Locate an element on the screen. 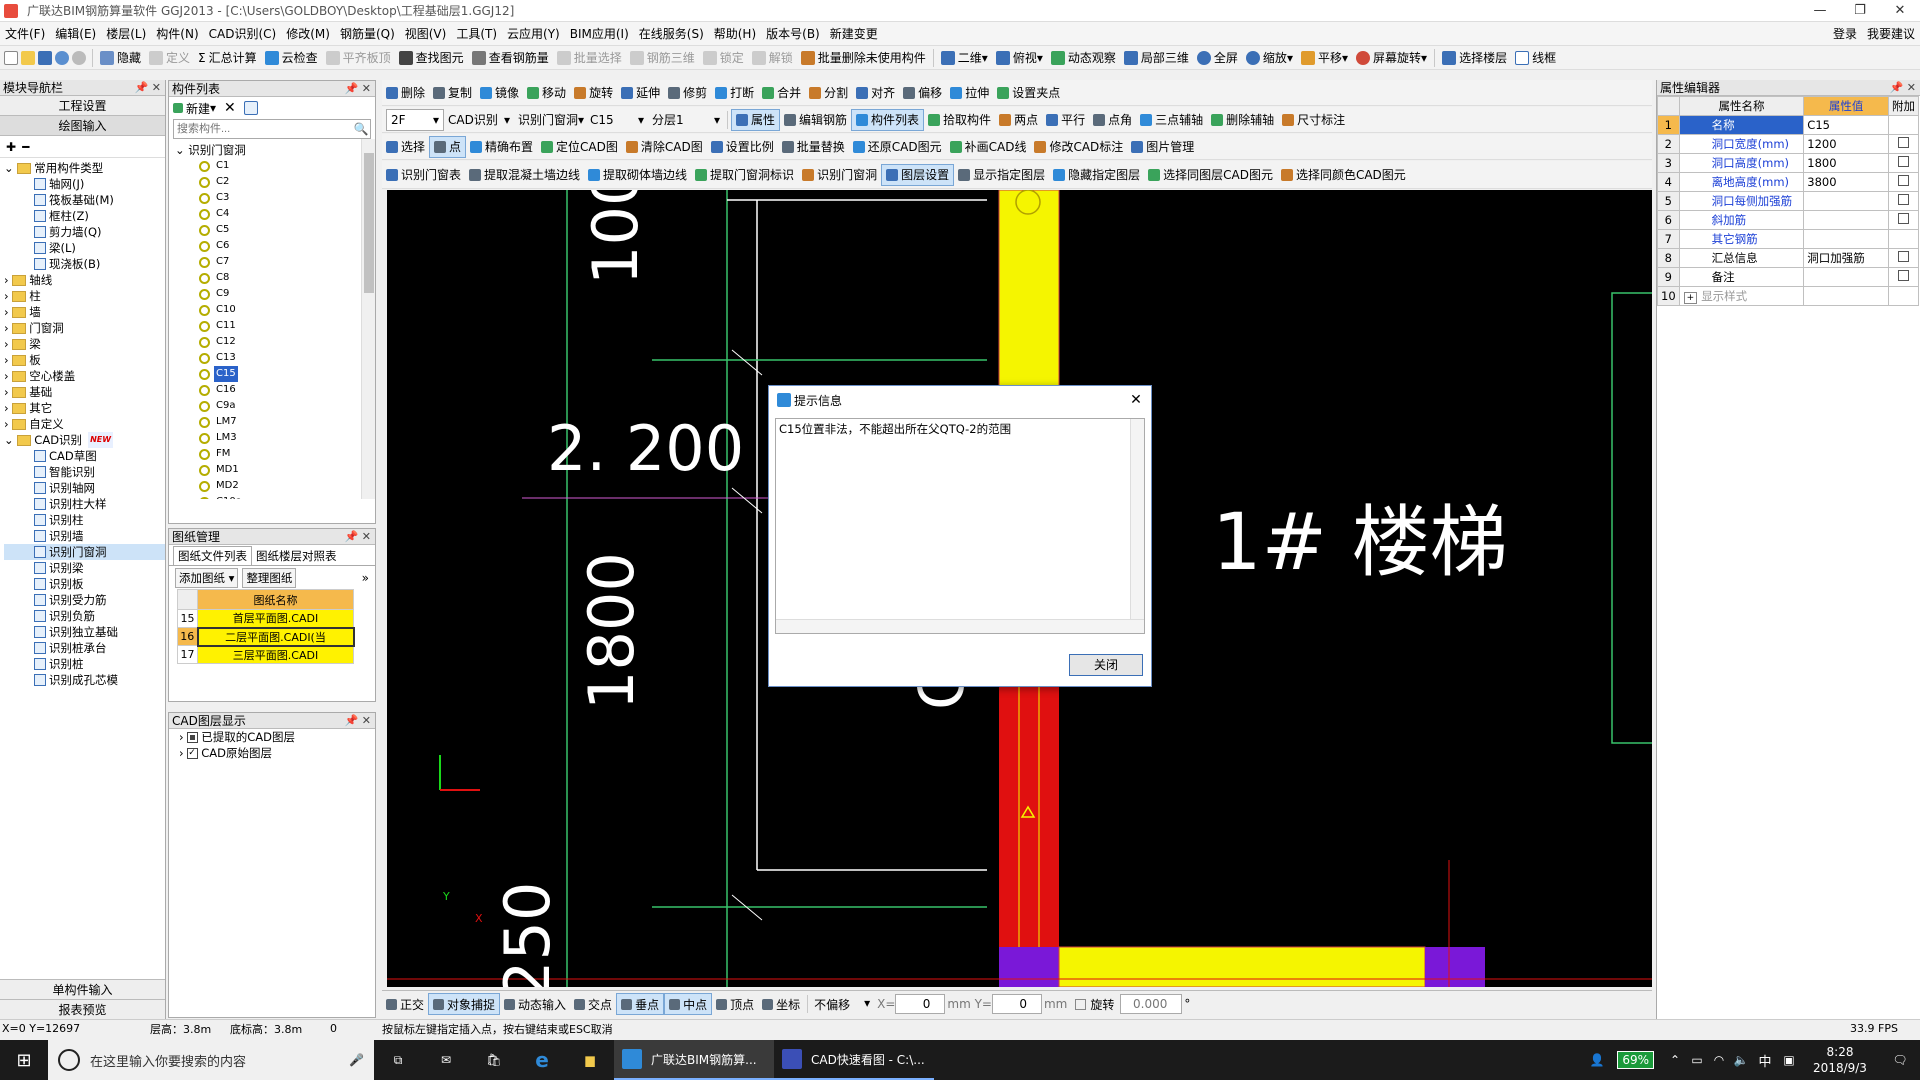 Image resolution: width=1920 pixels, height=1080 pixels. taskbar-search: 在这里输入你要搜索的内容 🎤 is located at coordinates (211, 1060).